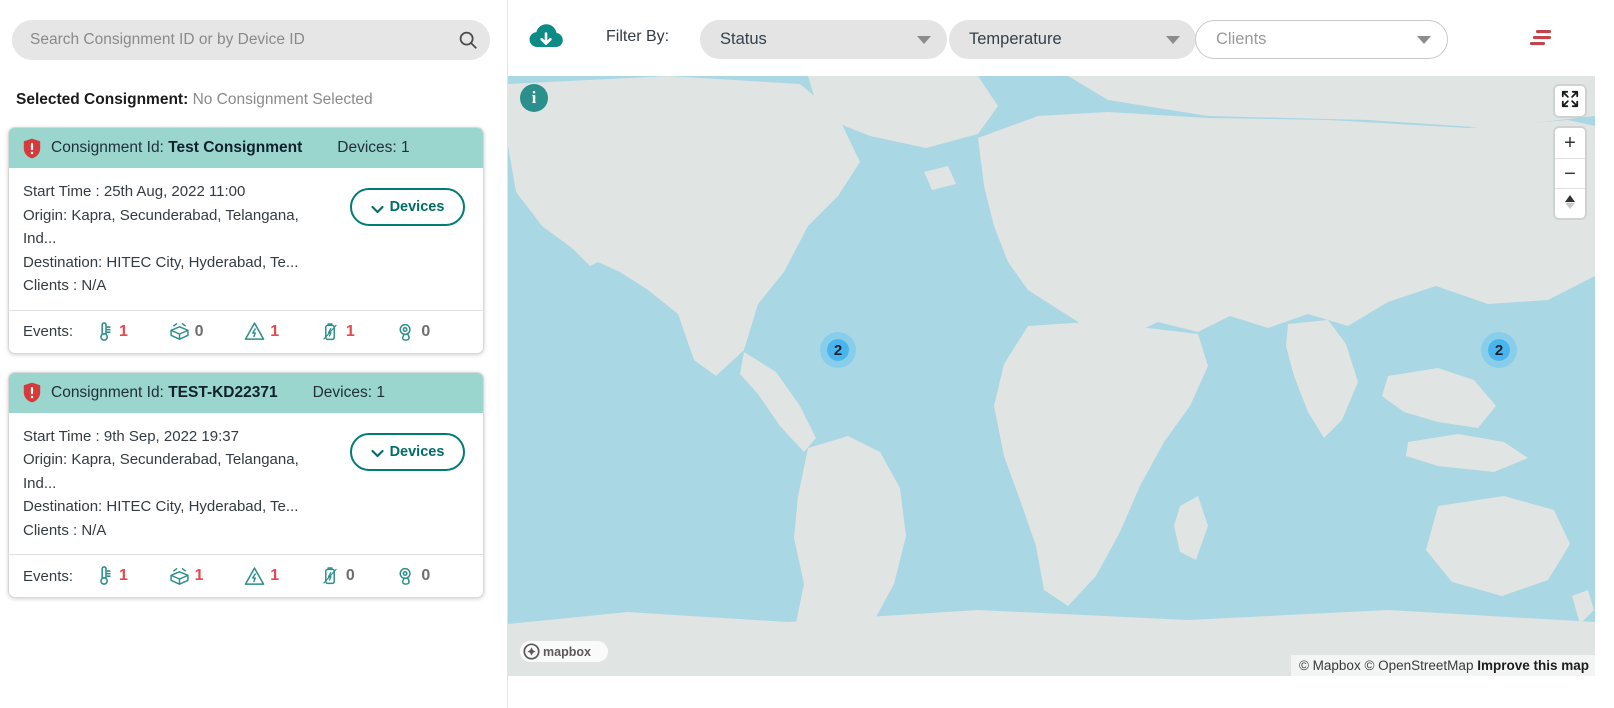 The width and height of the screenshot is (1614, 708). I want to click on filter-by-label: Filter By:, so click(638, 36).